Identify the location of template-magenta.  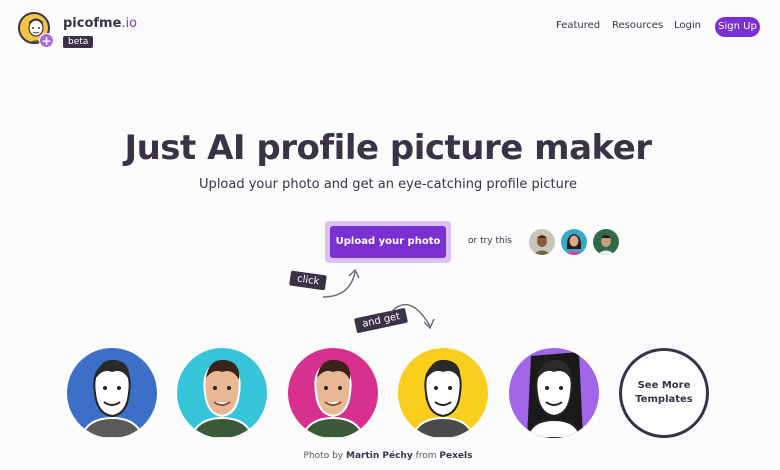
(333, 393).